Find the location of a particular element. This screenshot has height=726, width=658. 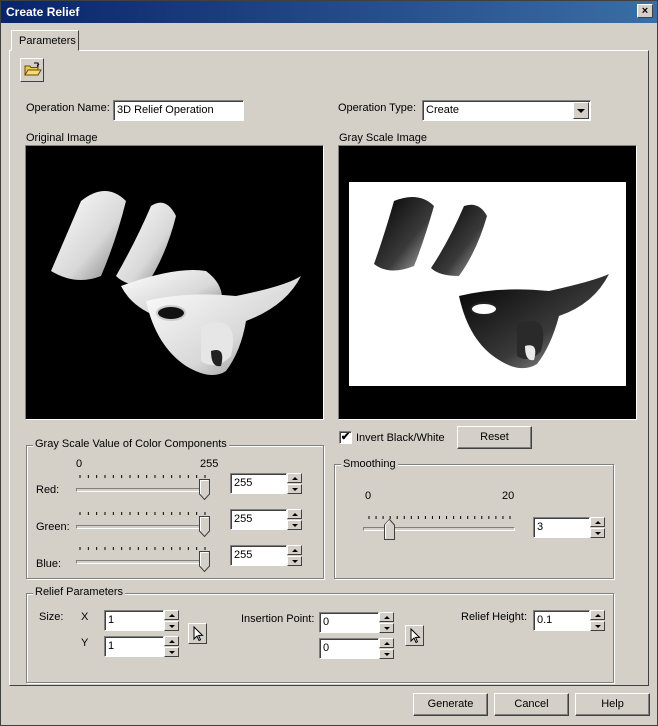

red-spinner is located at coordinates (294, 483).